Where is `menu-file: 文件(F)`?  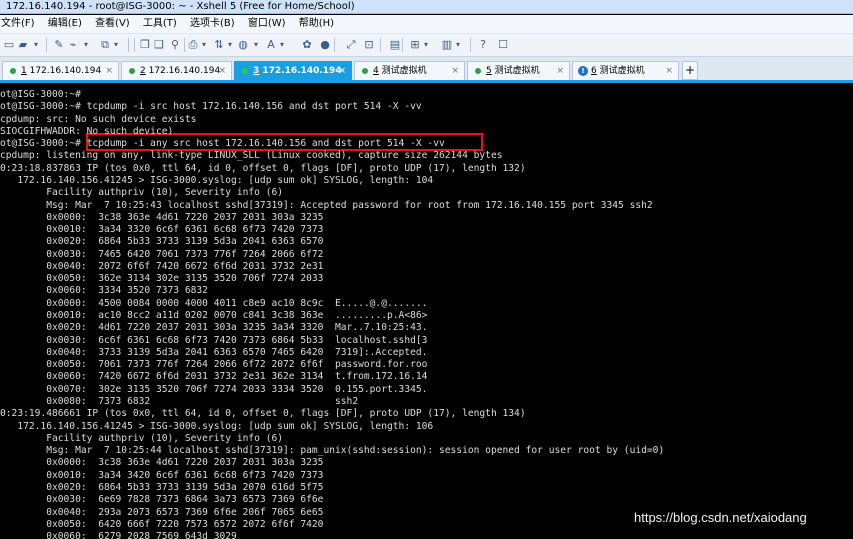 menu-file: 文件(F) is located at coordinates (20, 24).